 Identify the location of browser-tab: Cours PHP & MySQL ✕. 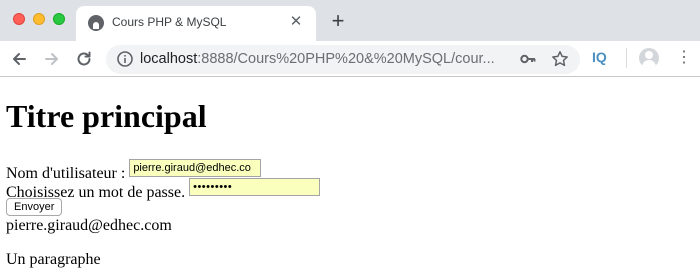
(196, 23).